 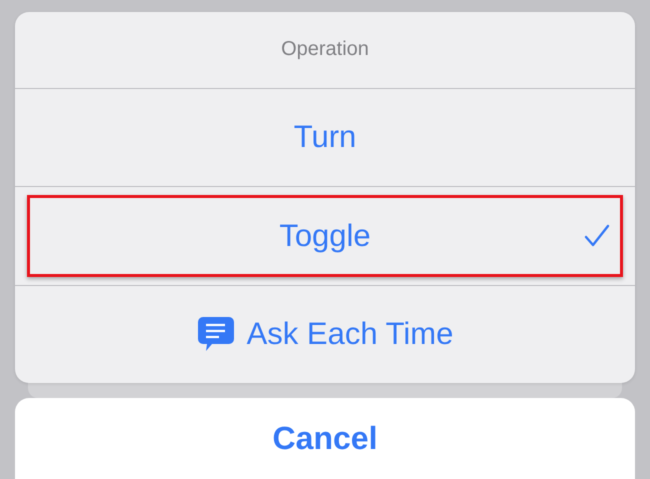 I want to click on checkmark-icon, so click(x=597, y=236).